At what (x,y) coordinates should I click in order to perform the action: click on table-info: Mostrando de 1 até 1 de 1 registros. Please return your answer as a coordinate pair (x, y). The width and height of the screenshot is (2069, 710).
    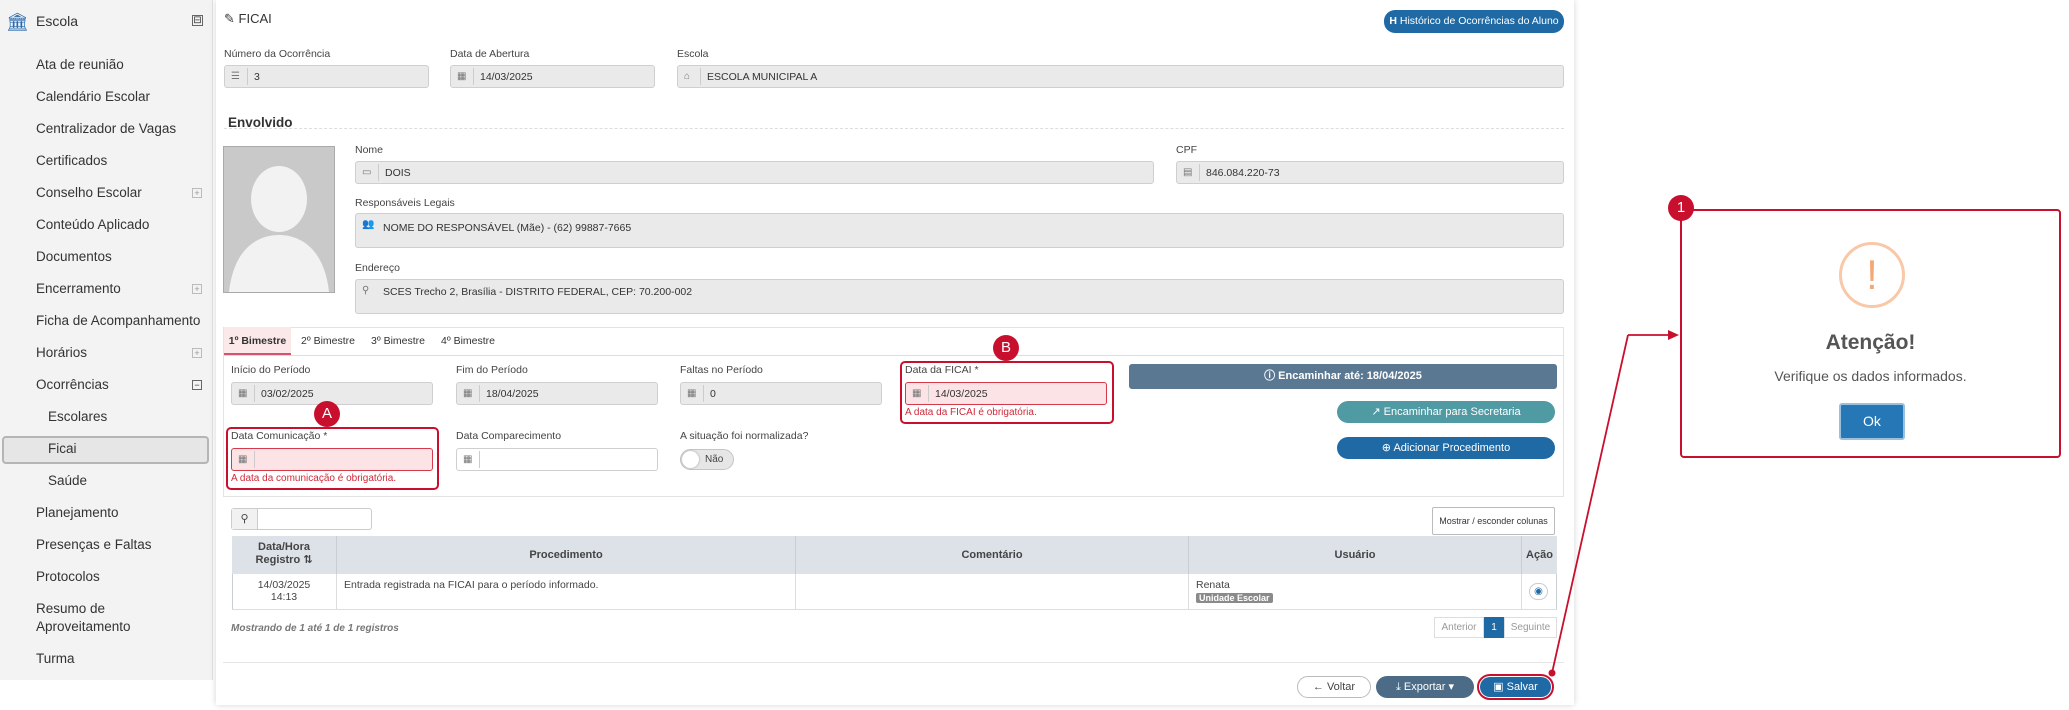
    Looking at the image, I should click on (315, 628).